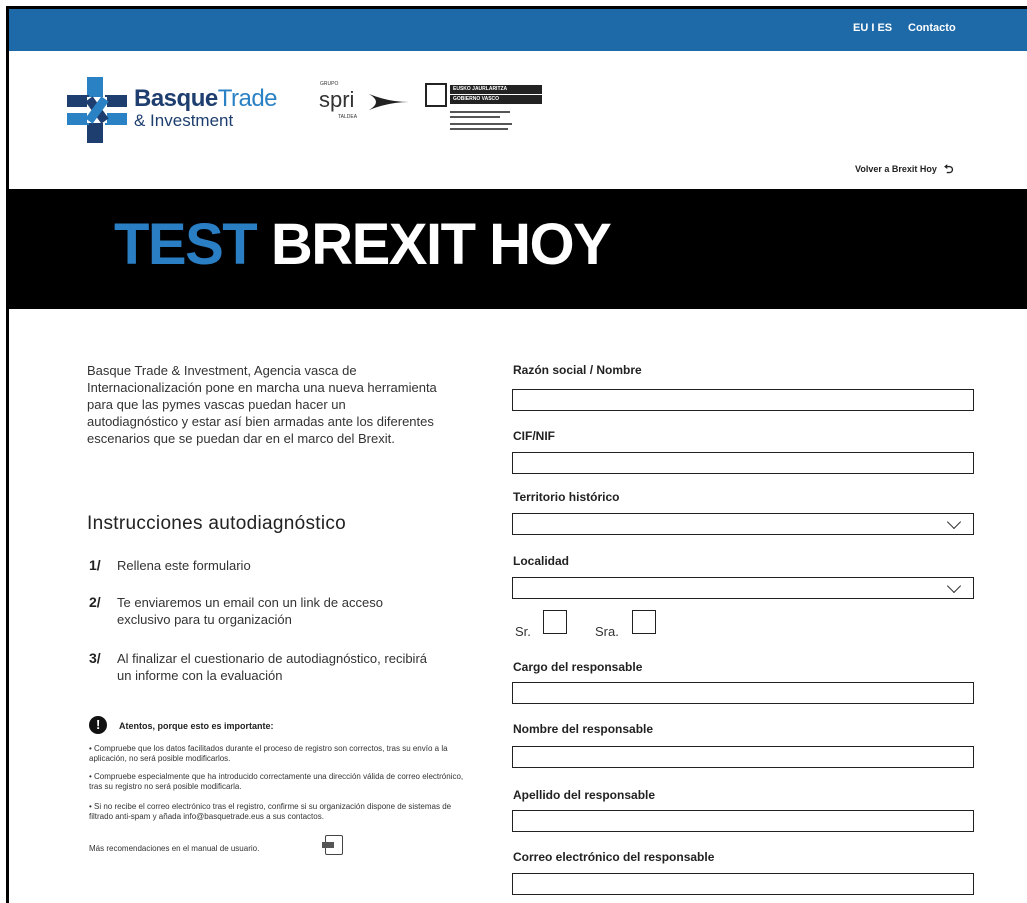  Describe the element at coordinates (389, 102) in the screenshot. I see `spri-arrow-icon` at that location.